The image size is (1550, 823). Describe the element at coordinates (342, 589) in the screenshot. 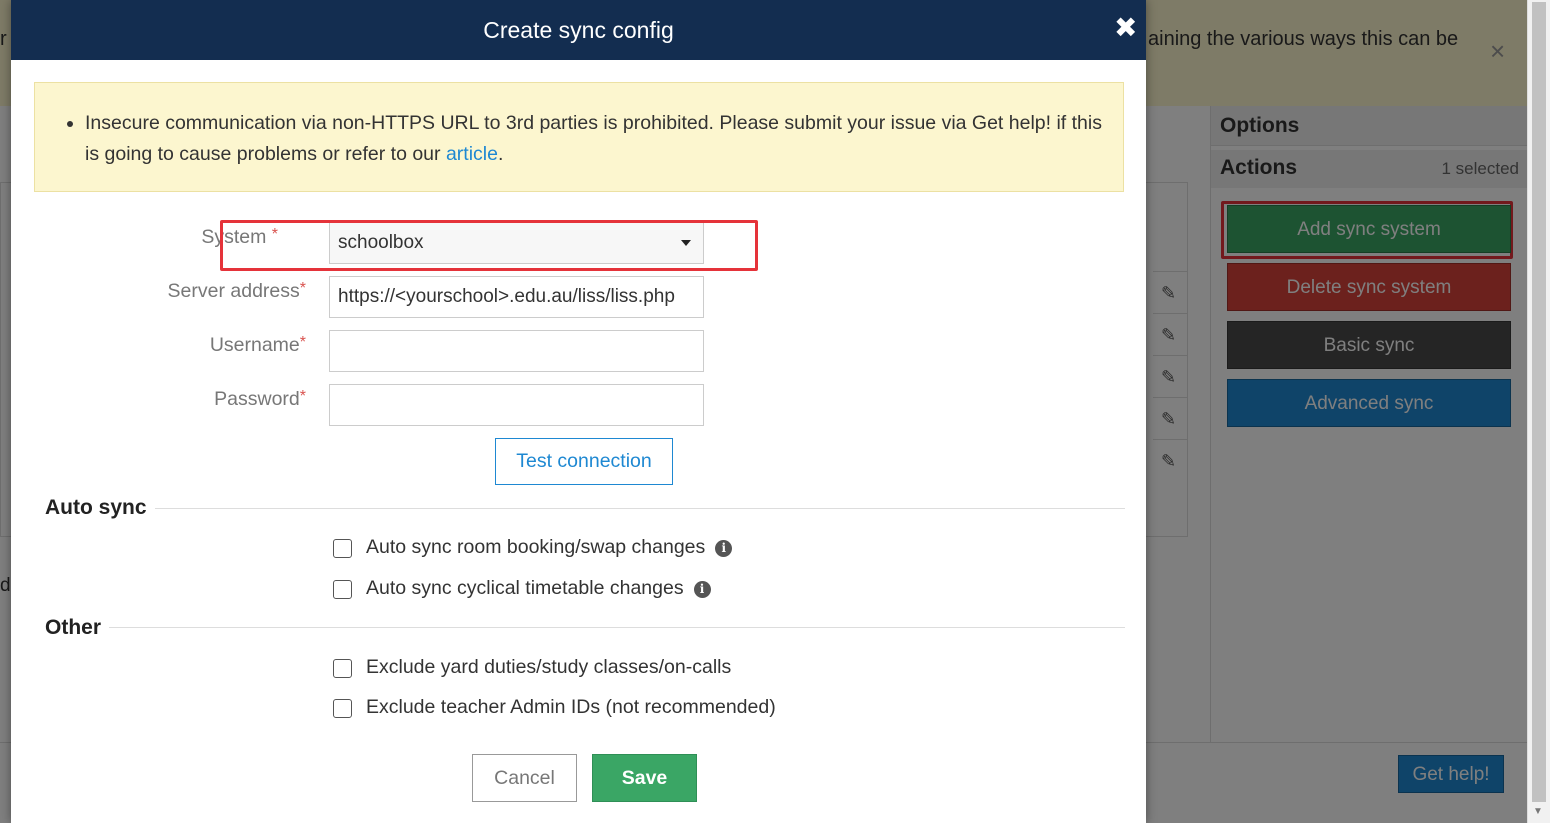

I see `auto-sync-cyclical-checkbox` at that location.